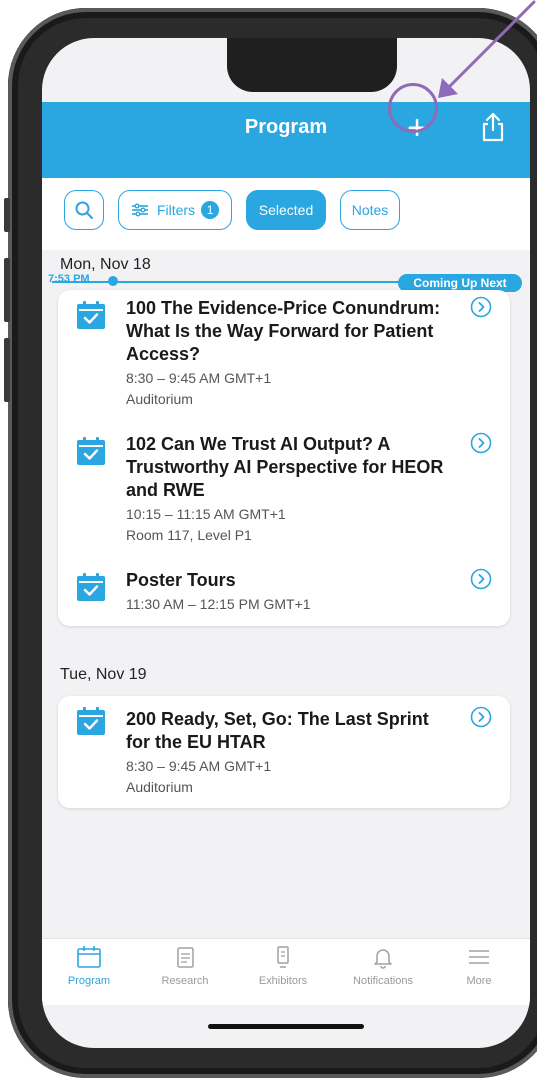 Image resolution: width=537 pixels, height=1083 pixels. I want to click on tab-notifications: Notifications, so click(383, 966).